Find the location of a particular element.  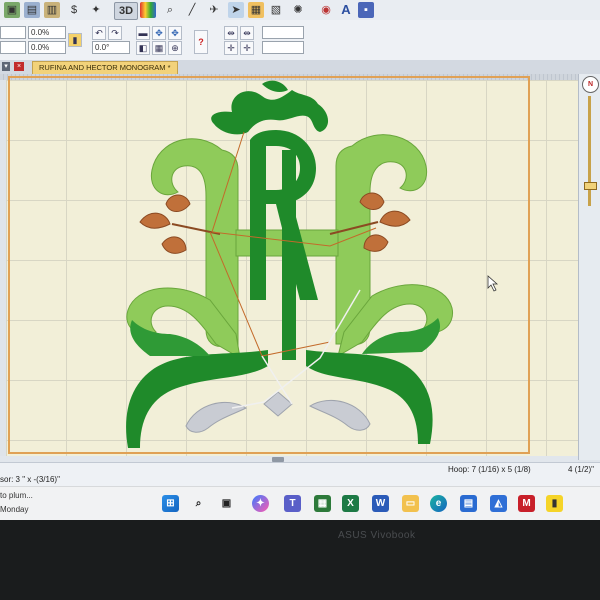

copilot-icon: ✦ is located at coordinates (260, 503).